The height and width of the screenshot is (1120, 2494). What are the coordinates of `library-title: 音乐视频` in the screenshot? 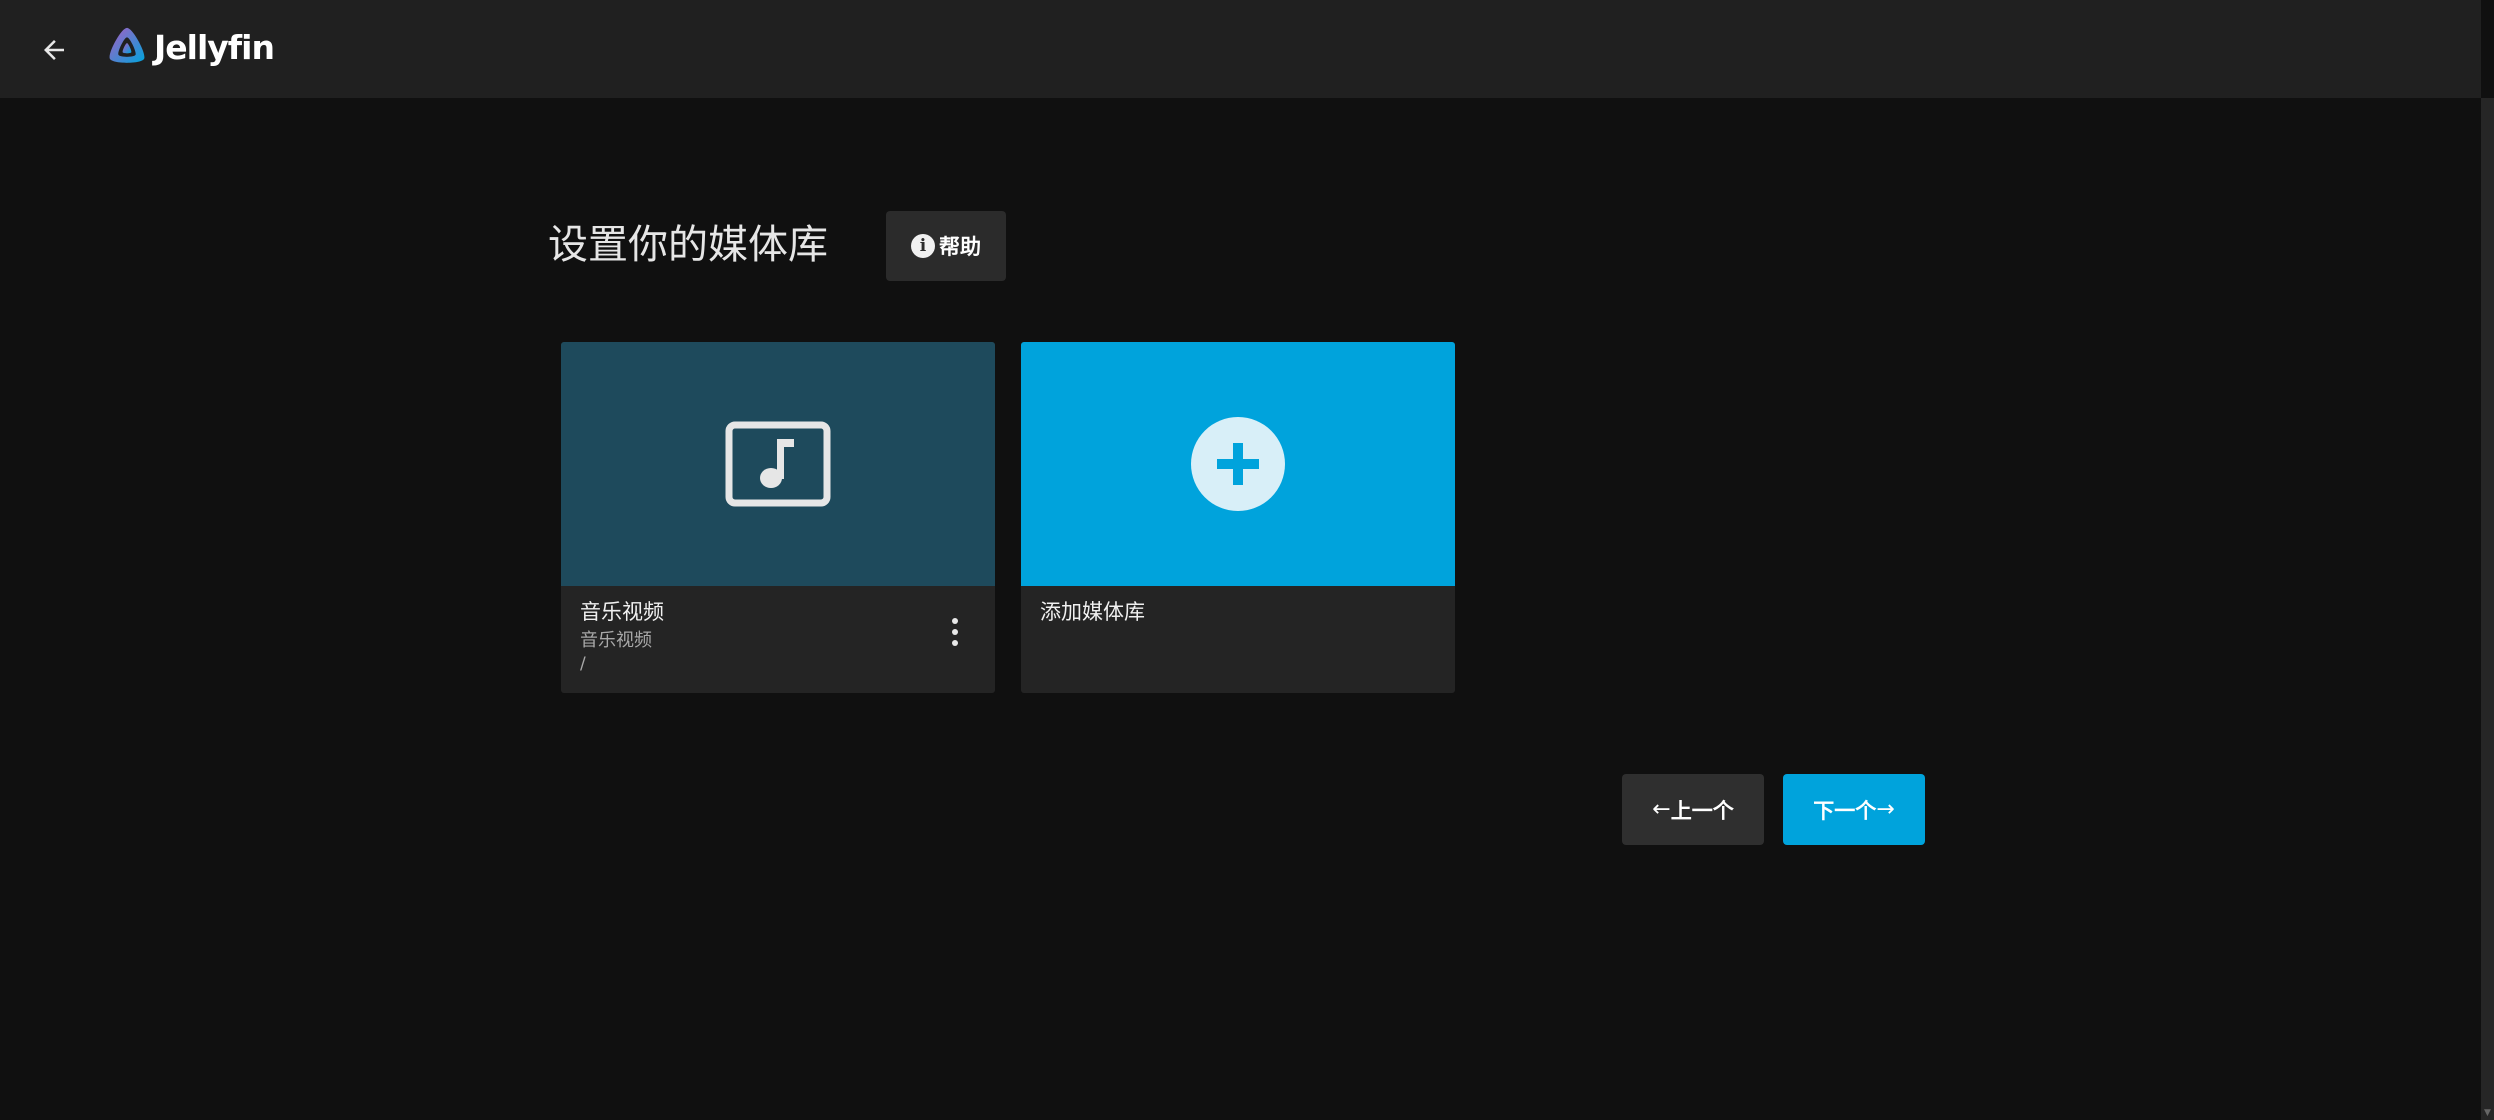 It's located at (622, 612).